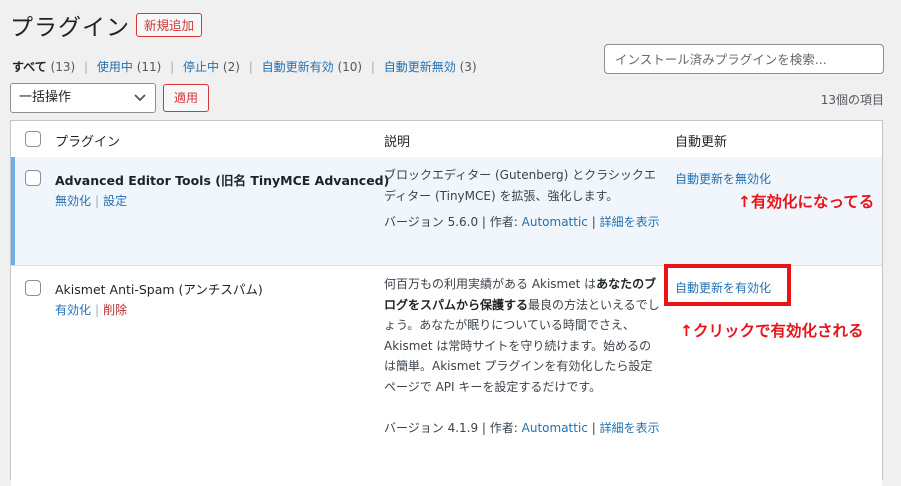 The width and height of the screenshot is (901, 486). Describe the element at coordinates (88, 142) in the screenshot. I see `column-header-plugin: プラグイン` at that location.